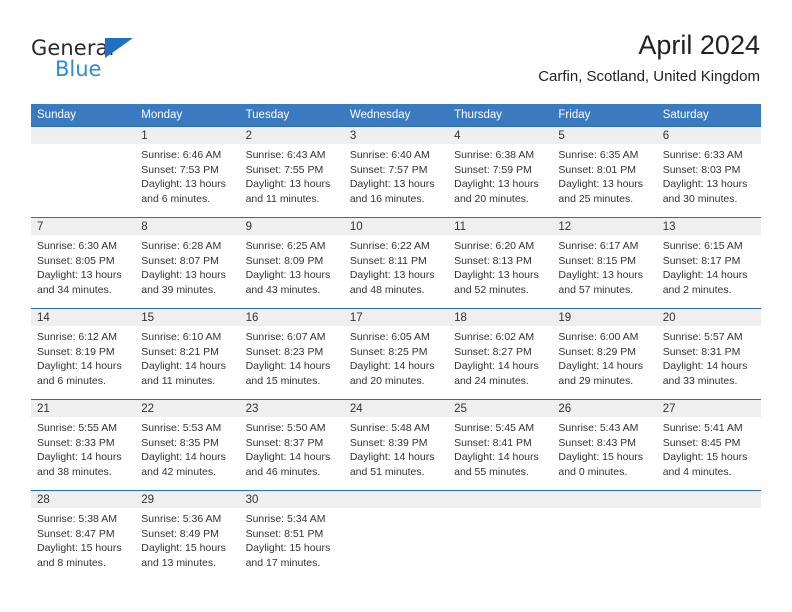  Describe the element at coordinates (76, 442) in the screenshot. I see `sunset-text: Sunset: 8:33 PM` at that location.